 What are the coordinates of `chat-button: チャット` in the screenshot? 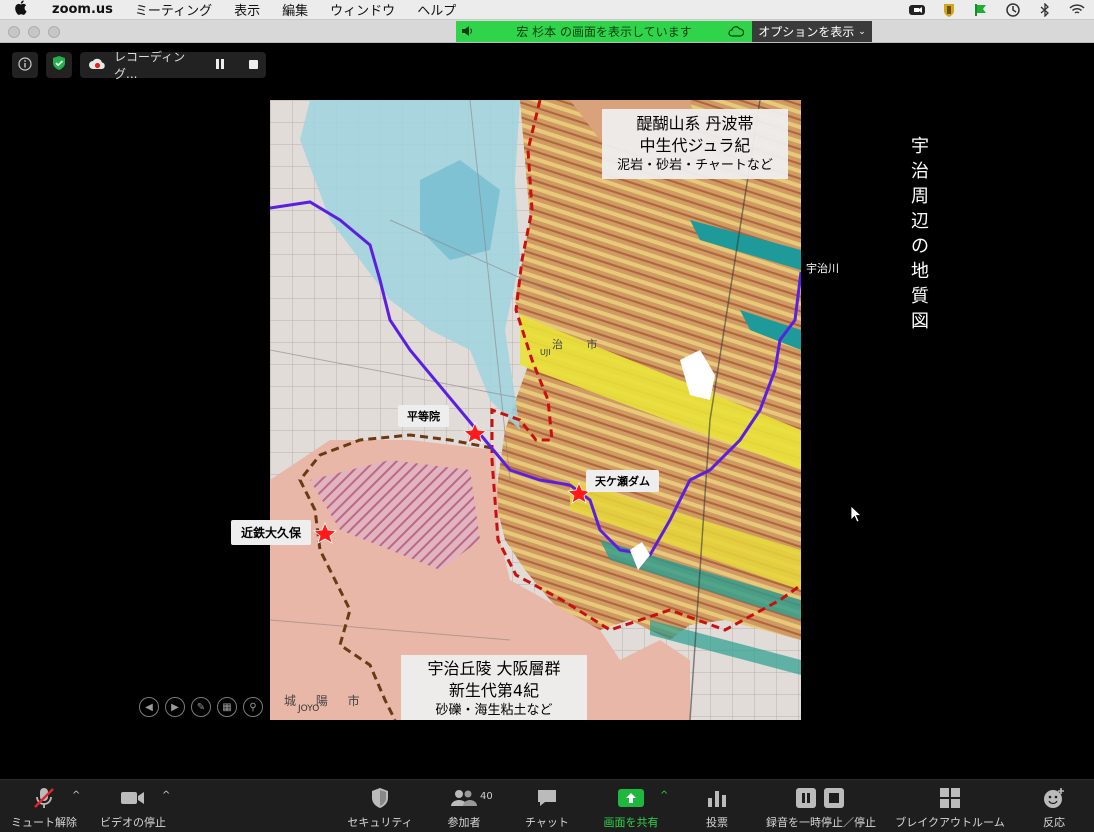 It's located at (547, 808).